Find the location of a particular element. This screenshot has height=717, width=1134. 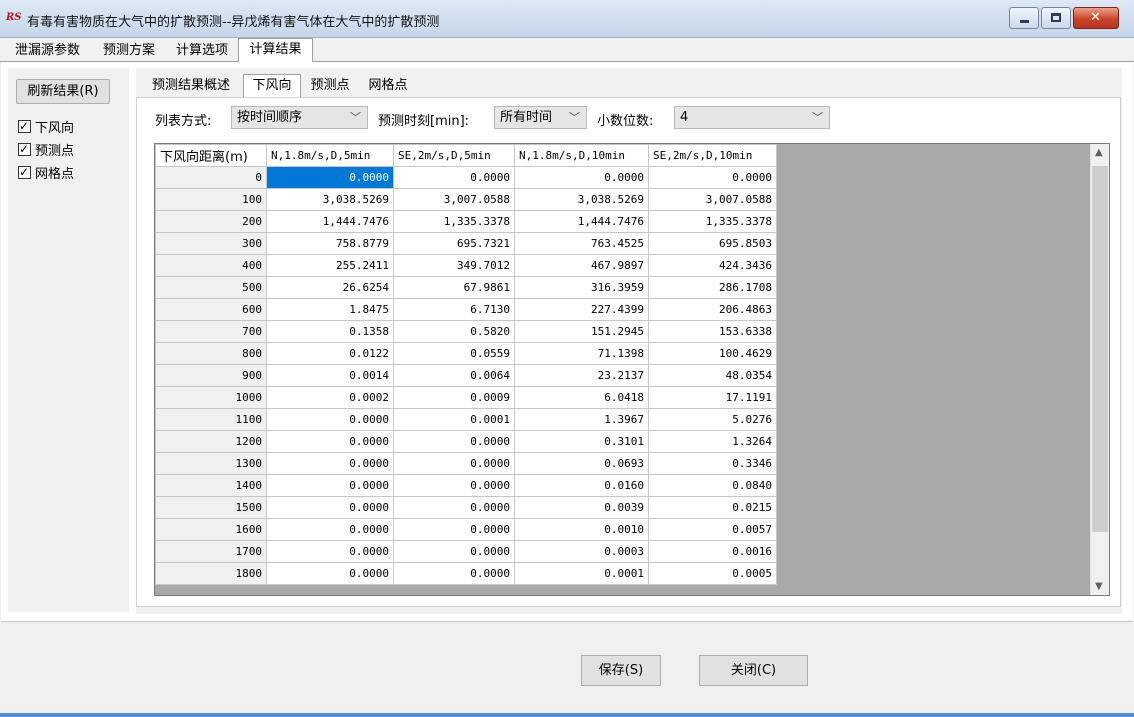

table-row: 700 0.1358 0.5820 151.2945 153.6338 is located at coordinates (466, 331).